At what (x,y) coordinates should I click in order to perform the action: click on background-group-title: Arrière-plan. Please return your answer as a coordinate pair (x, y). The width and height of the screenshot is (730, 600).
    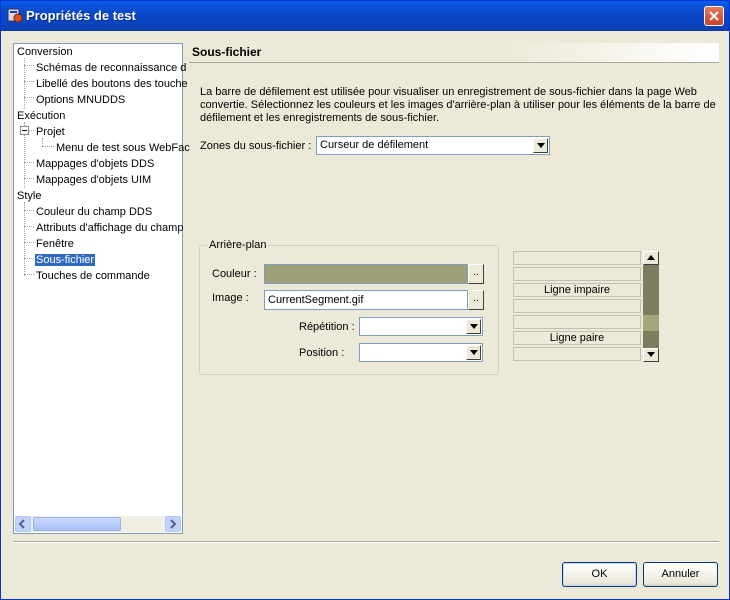
    Looking at the image, I should click on (238, 245).